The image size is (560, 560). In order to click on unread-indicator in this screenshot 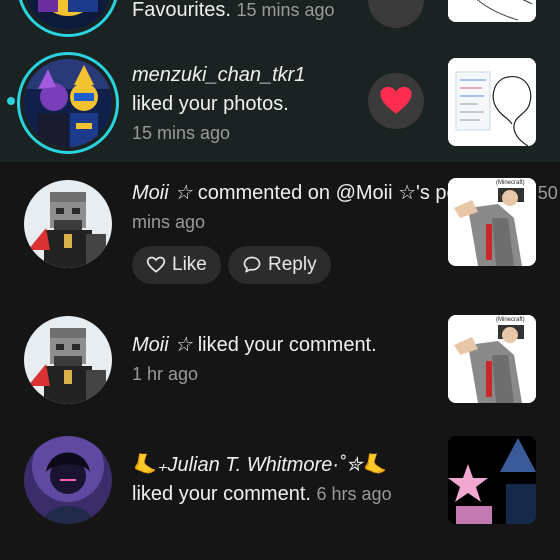, I will do `click(11, 101)`.